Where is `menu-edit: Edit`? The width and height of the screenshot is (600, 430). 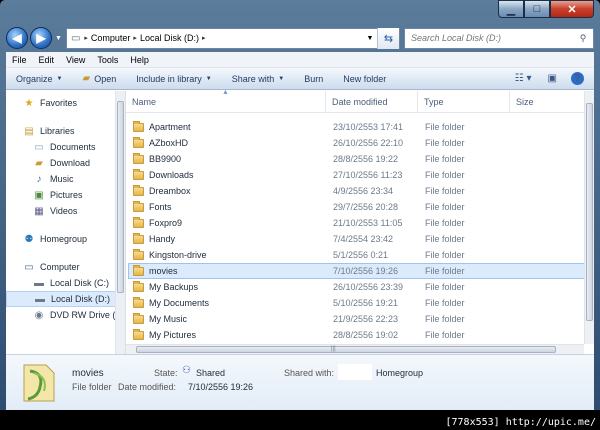 menu-edit: Edit is located at coordinates (47, 60).